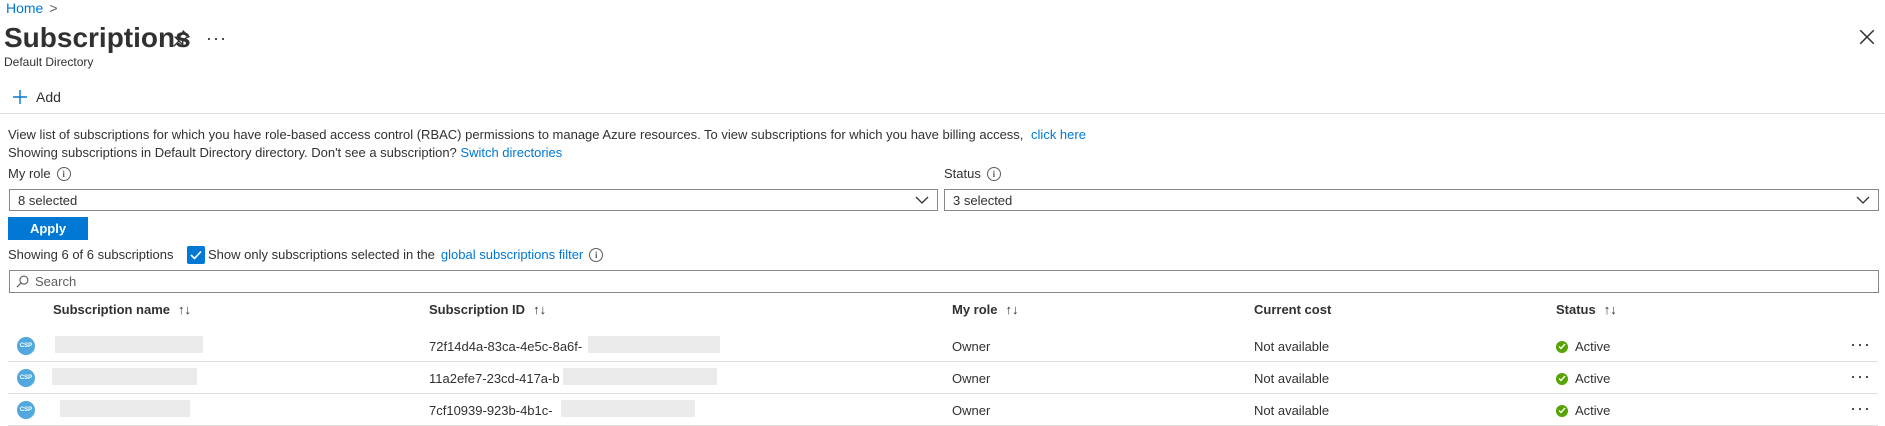 This screenshot has height=426, width=1885. What do you see at coordinates (505, 346) in the screenshot?
I see `subscription-id: 72f14d4a-83ca-4e5c-8a6f-` at bounding box center [505, 346].